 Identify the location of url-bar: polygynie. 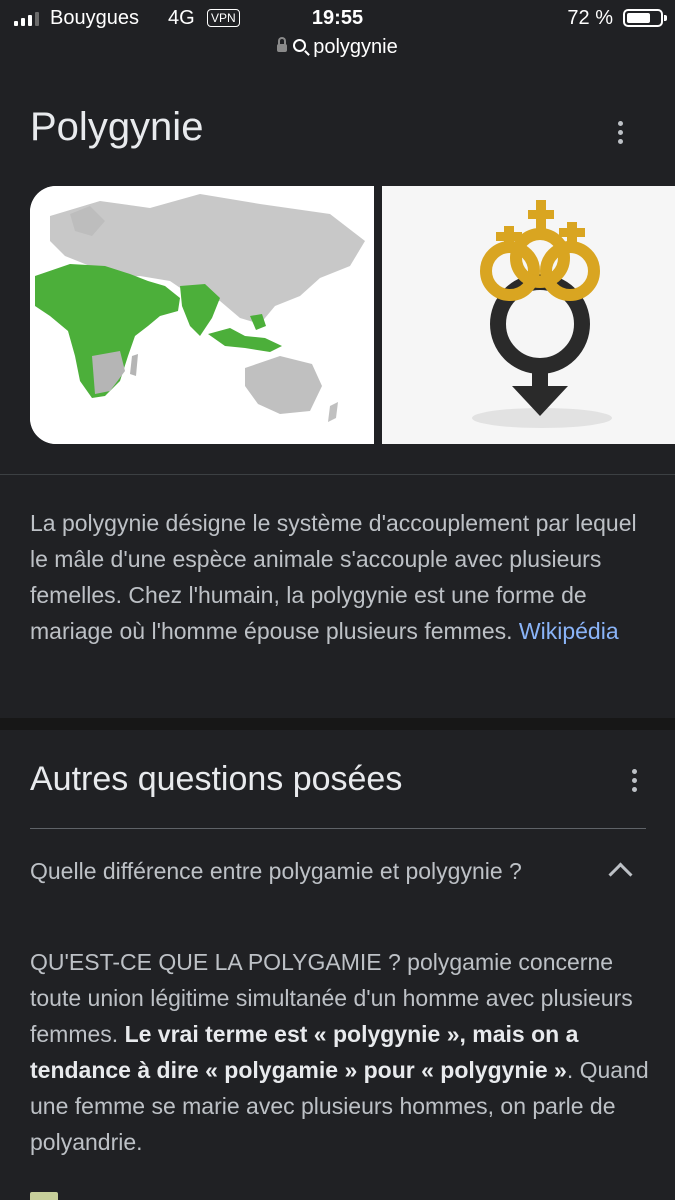
(337, 47).